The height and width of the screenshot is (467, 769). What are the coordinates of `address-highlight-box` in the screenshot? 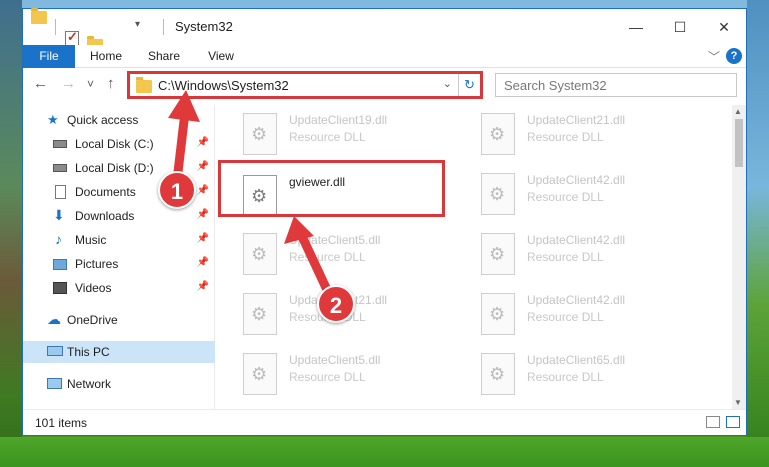 It's located at (305, 85).